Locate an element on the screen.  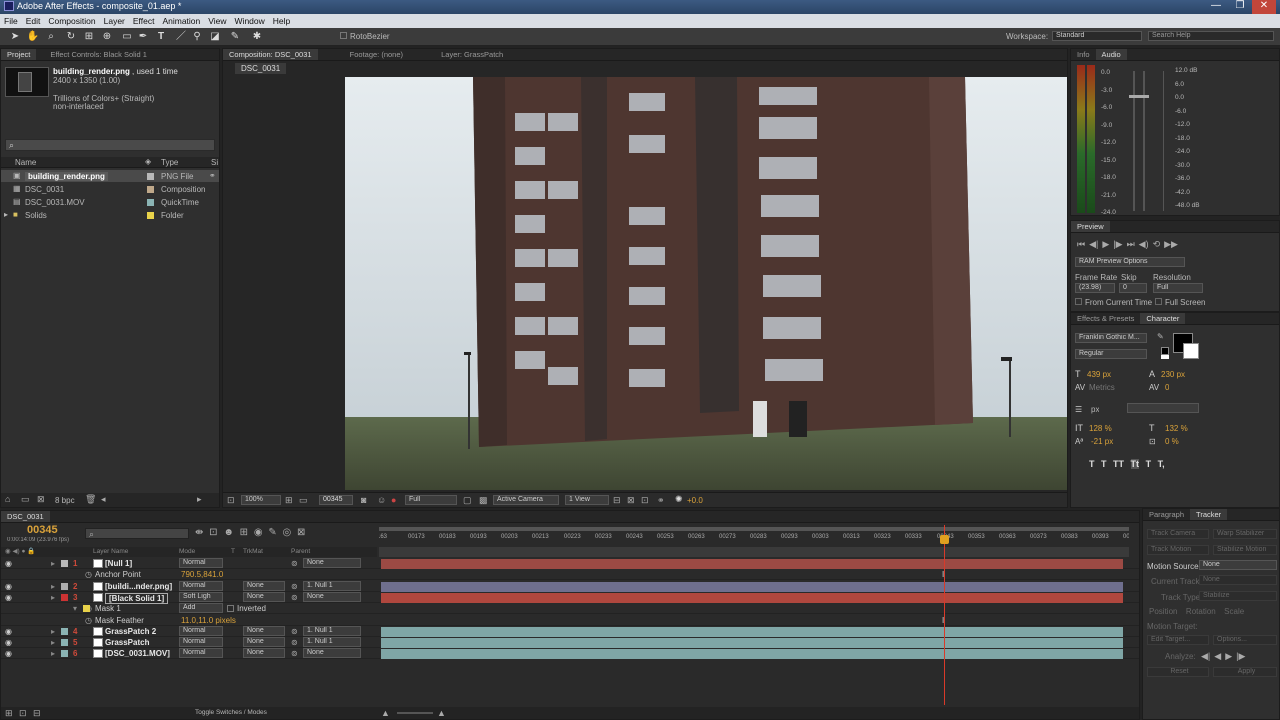
layer-name: GrassPatch is located at coordinates (127, 642).